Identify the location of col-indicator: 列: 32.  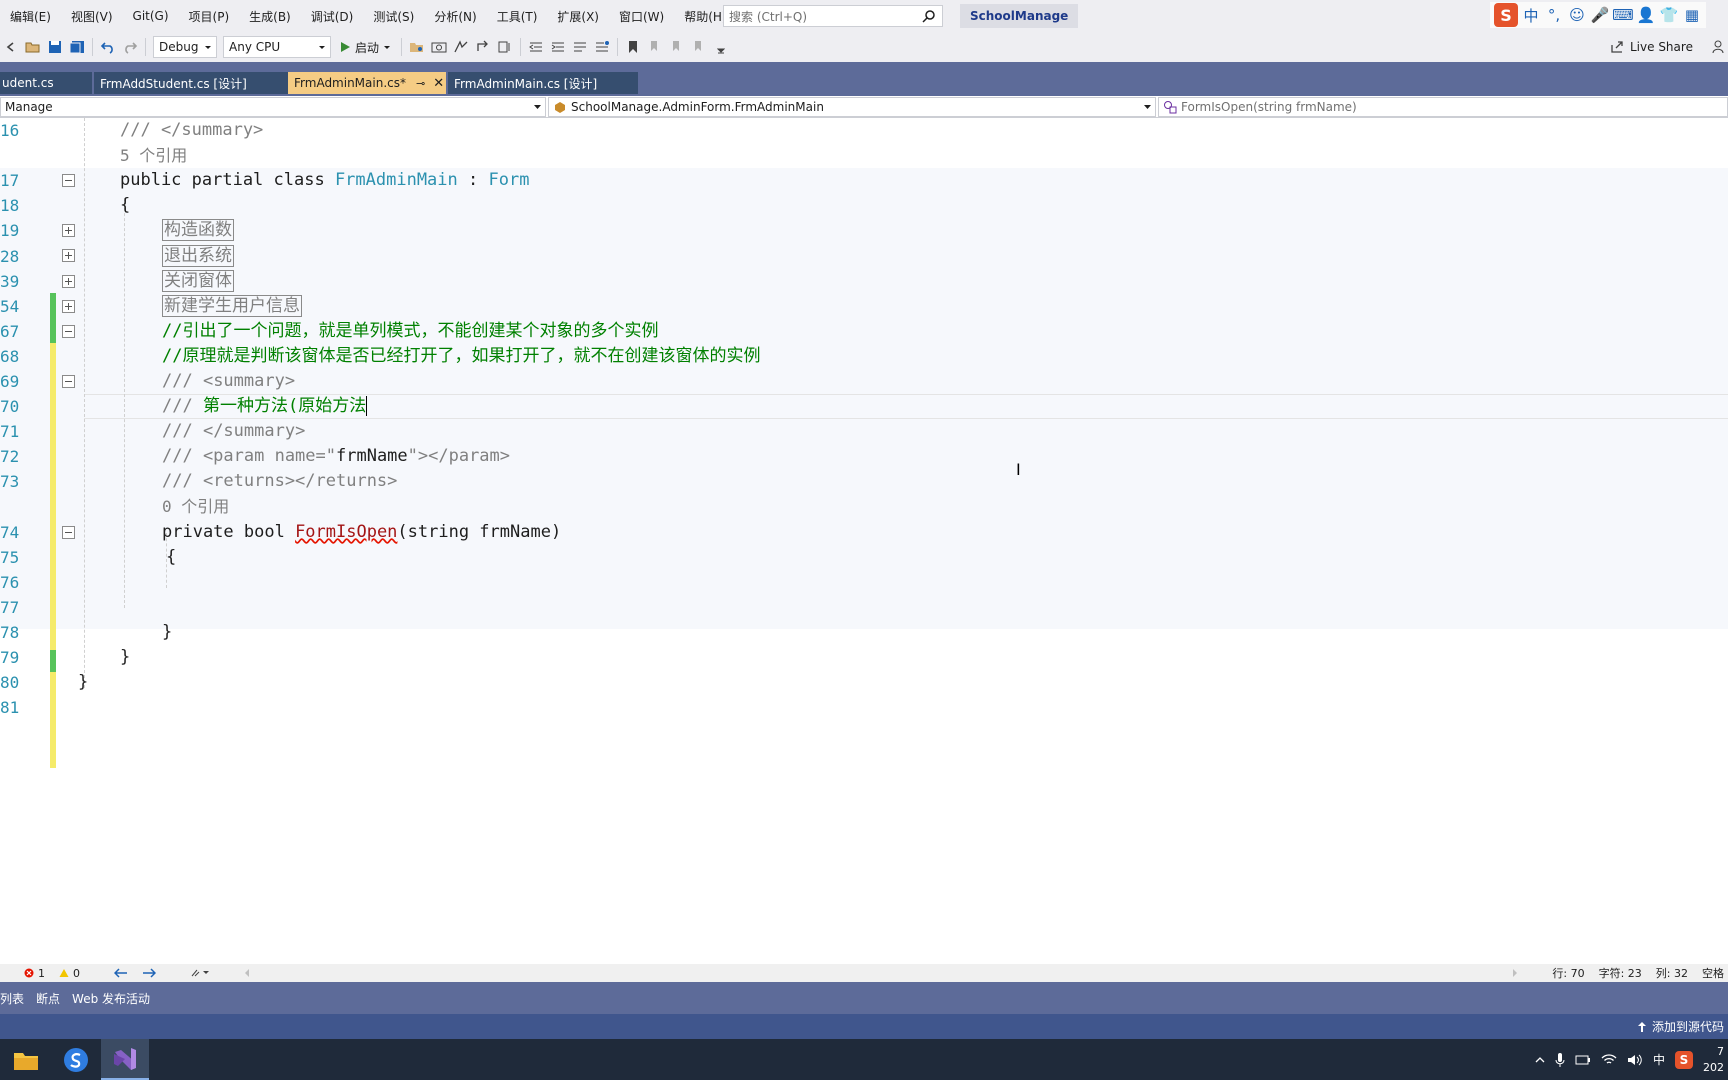
(1672, 973).